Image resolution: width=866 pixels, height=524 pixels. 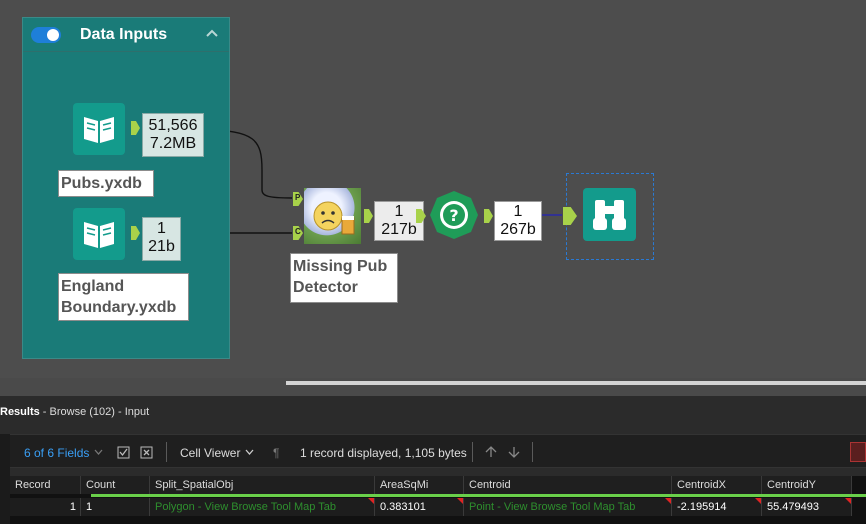 I want to click on canvas-horizontal-scrollbar, so click(x=576, y=383).